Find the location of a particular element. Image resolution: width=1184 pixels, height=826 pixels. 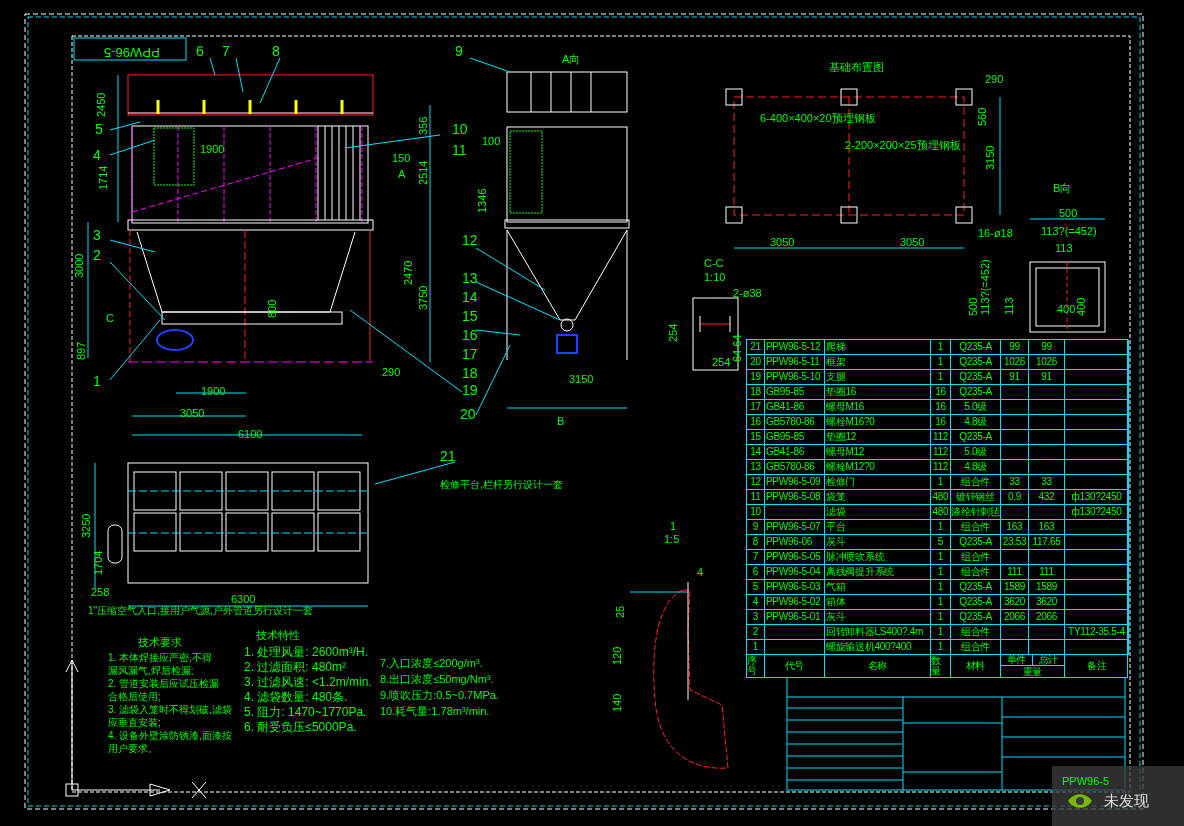

dimension-label: 3250 is located at coordinates (86, 525).